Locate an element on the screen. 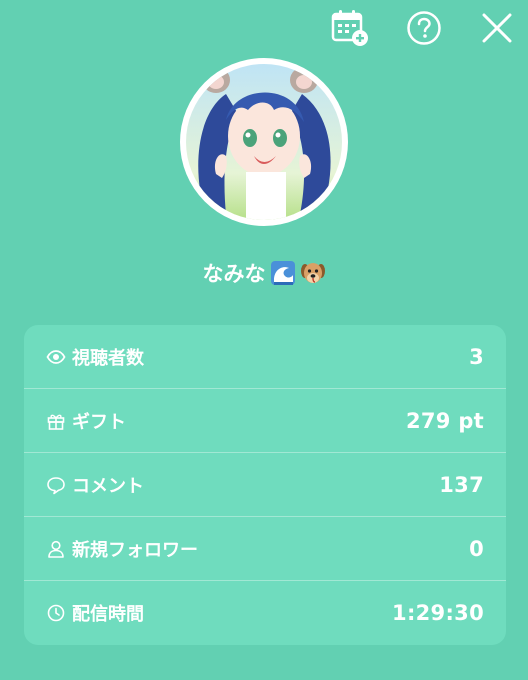 This screenshot has width=528, height=680. stat-value: 1:29:30 is located at coordinates (438, 613).